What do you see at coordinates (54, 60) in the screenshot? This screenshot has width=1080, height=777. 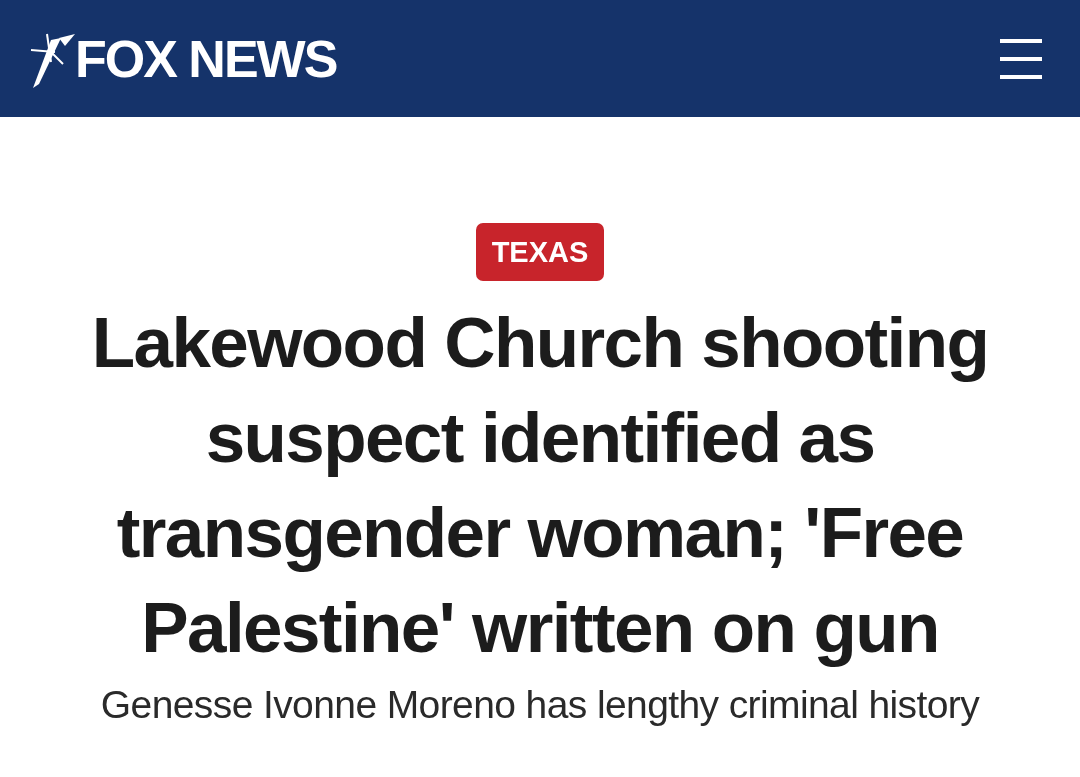 I see `spark-slash-icon` at bounding box center [54, 60].